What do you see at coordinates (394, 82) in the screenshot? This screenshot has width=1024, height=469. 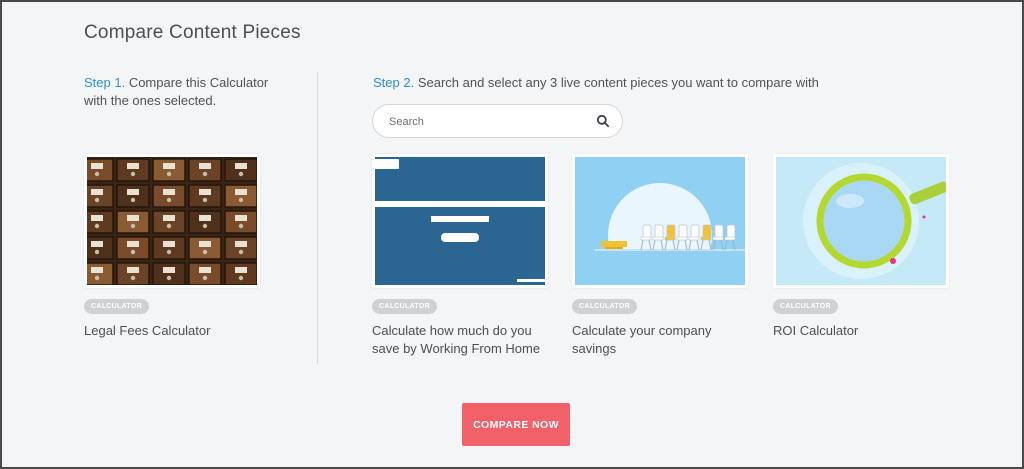 I see `step-2-number: Step 2.` at bounding box center [394, 82].